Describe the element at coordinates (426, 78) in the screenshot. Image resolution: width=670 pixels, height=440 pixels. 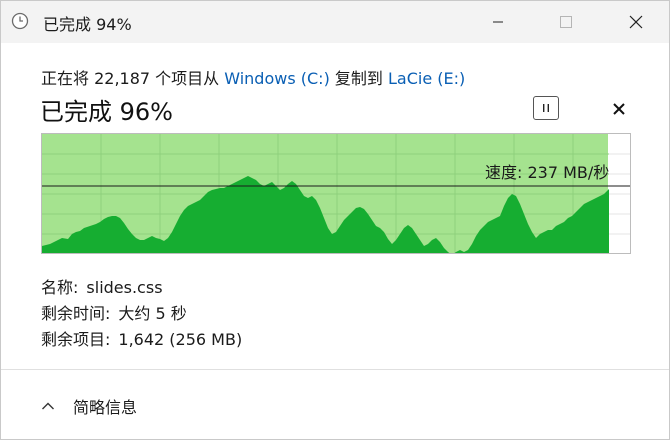
I see `destination-link: LaCie (E:)` at that location.